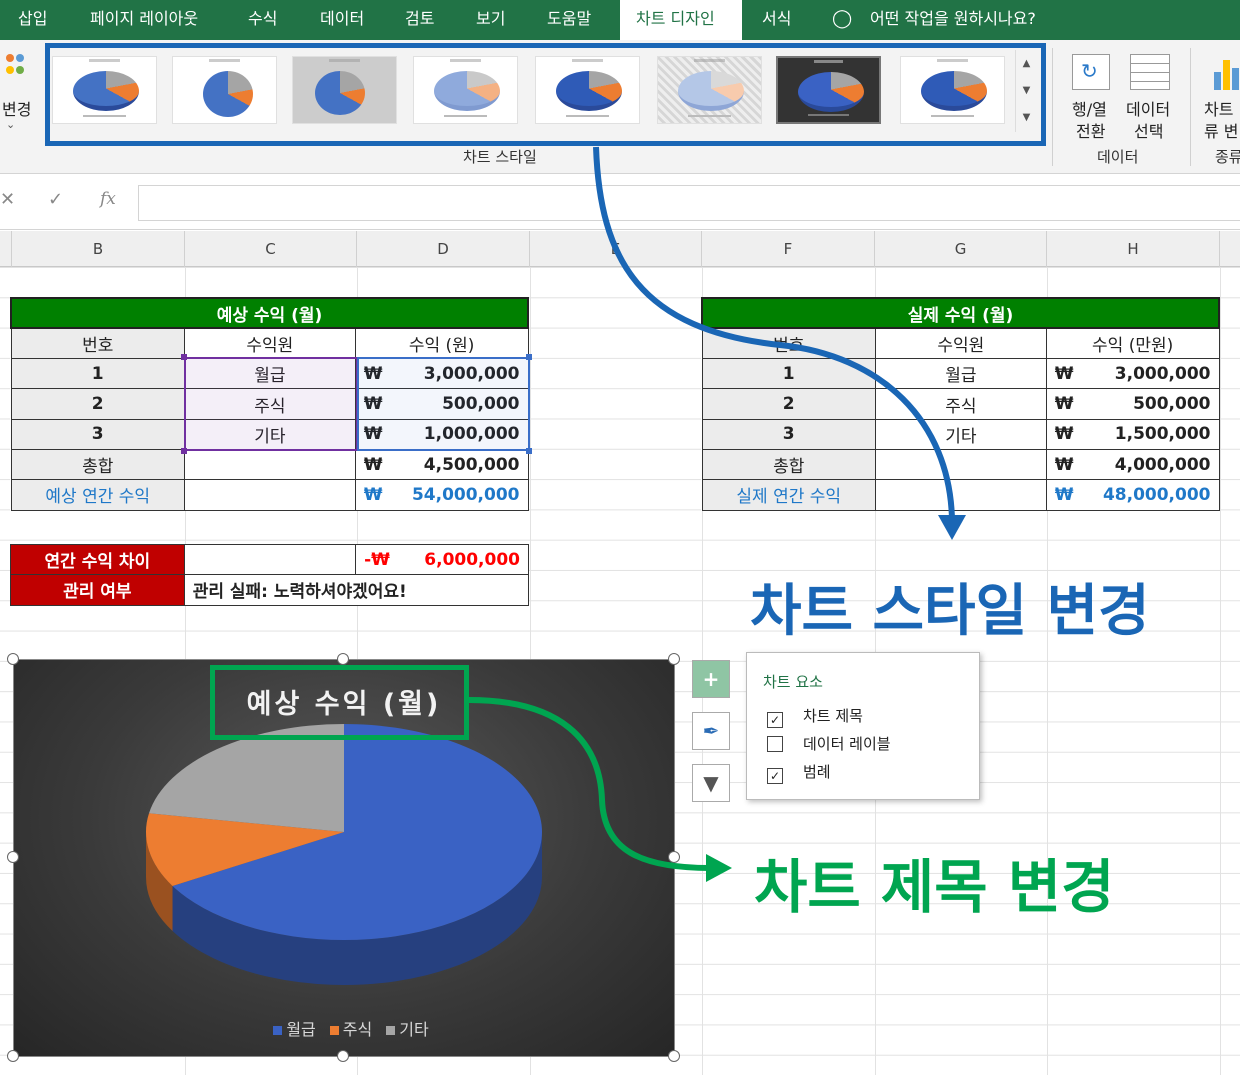 This screenshot has width=1240, height=1075. What do you see at coordinates (300, 1029) in the screenshot?
I see `legend-label: 월급` at bounding box center [300, 1029].